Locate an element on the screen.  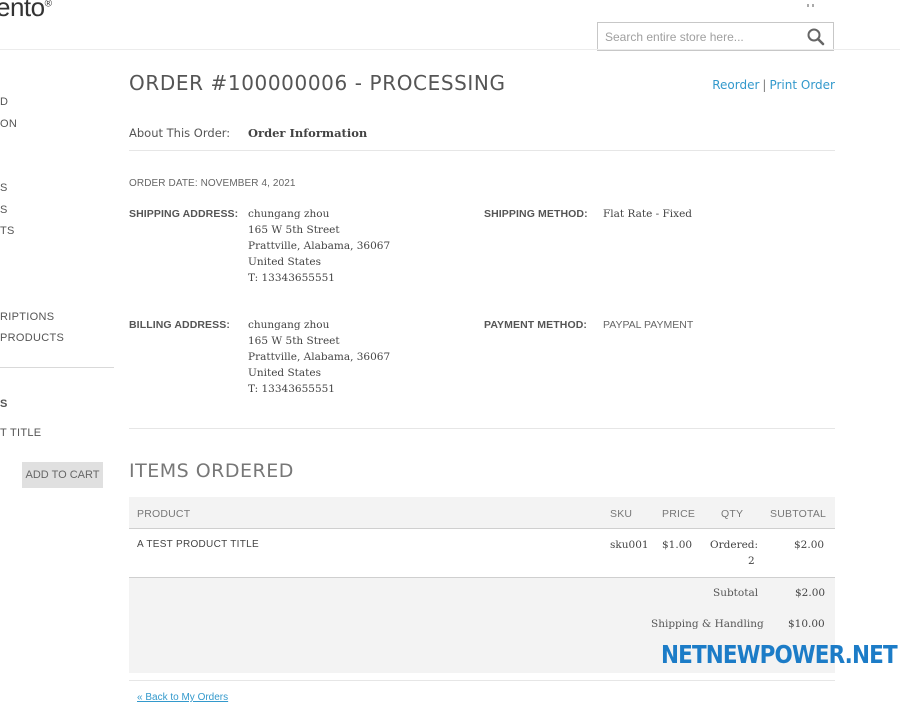
search-box is located at coordinates (715, 36).